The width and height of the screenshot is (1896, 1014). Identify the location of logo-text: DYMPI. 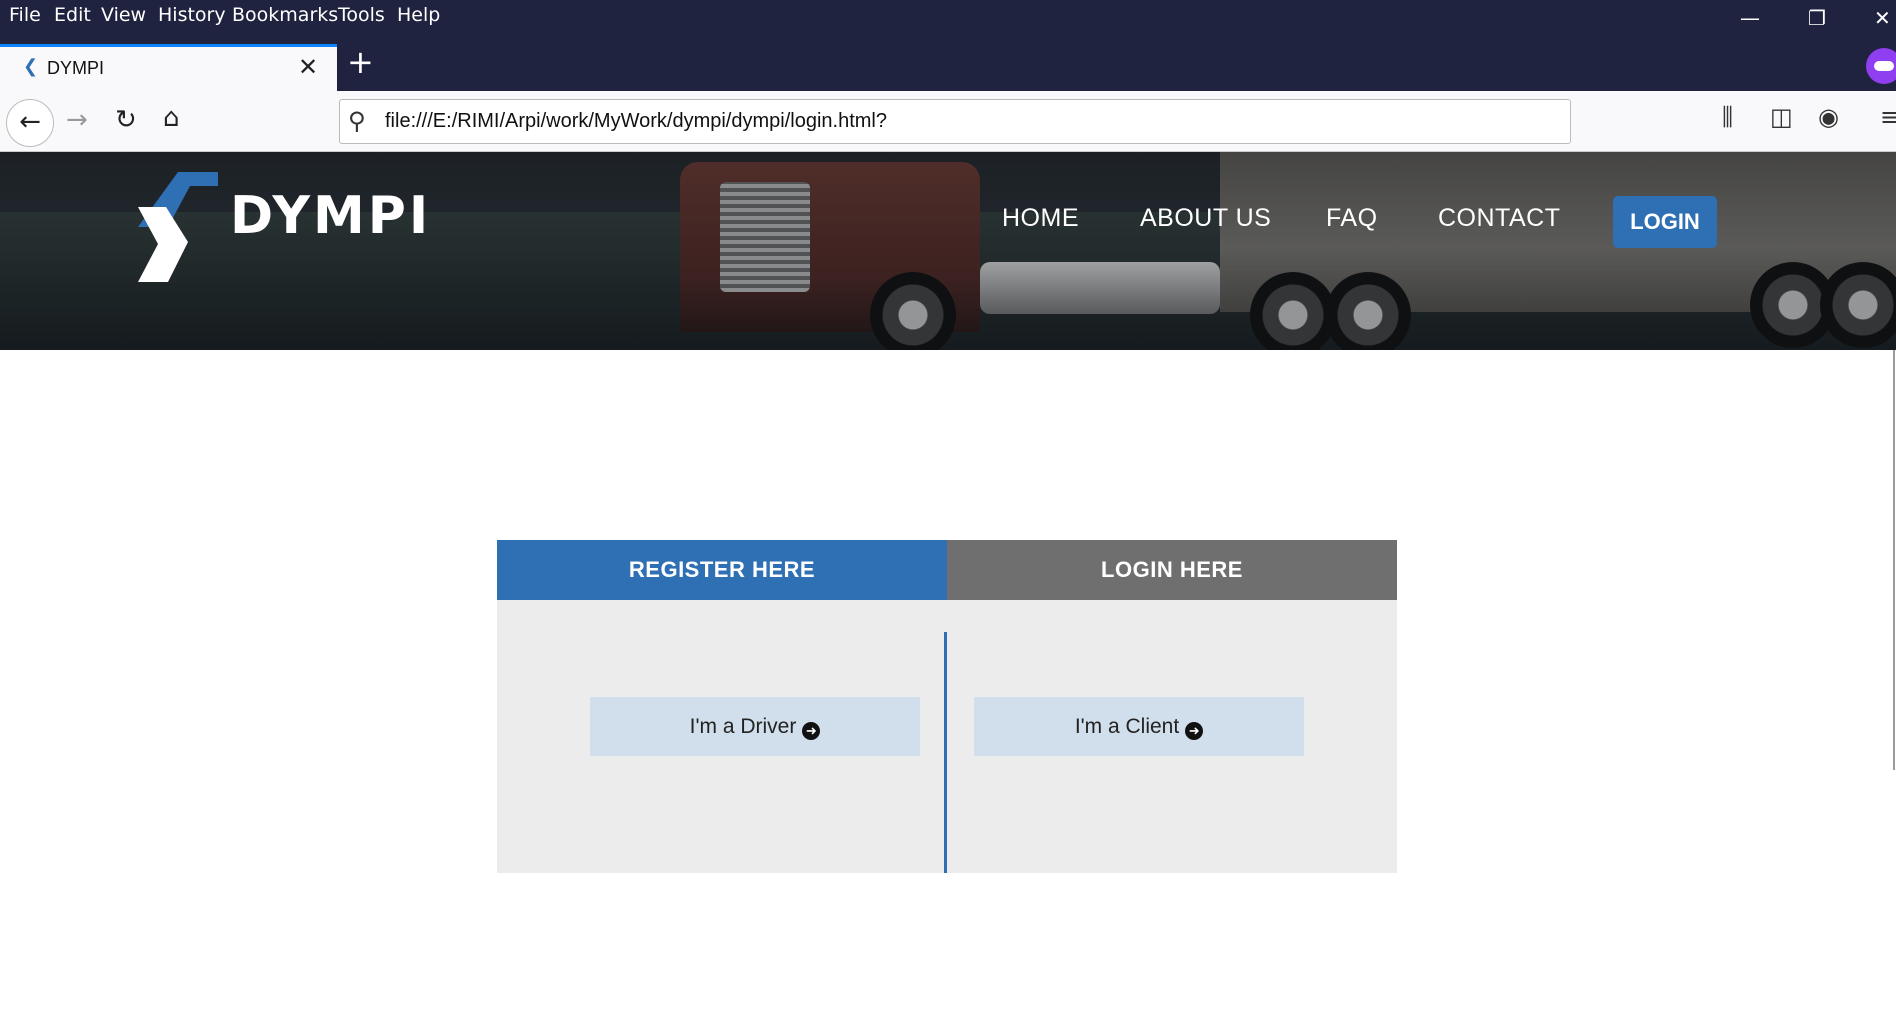
(331, 216).